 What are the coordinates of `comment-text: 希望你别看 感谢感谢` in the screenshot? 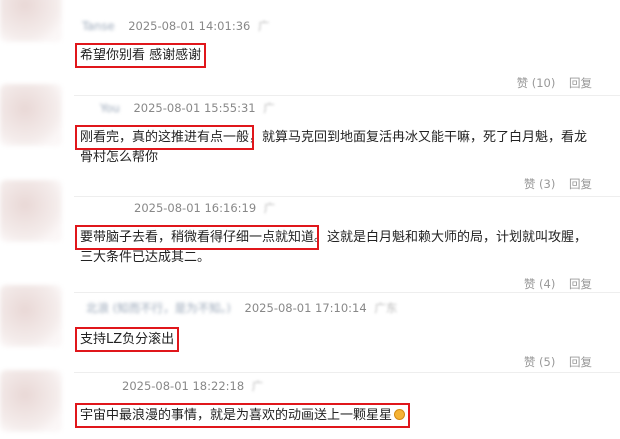 It's located at (337, 55).